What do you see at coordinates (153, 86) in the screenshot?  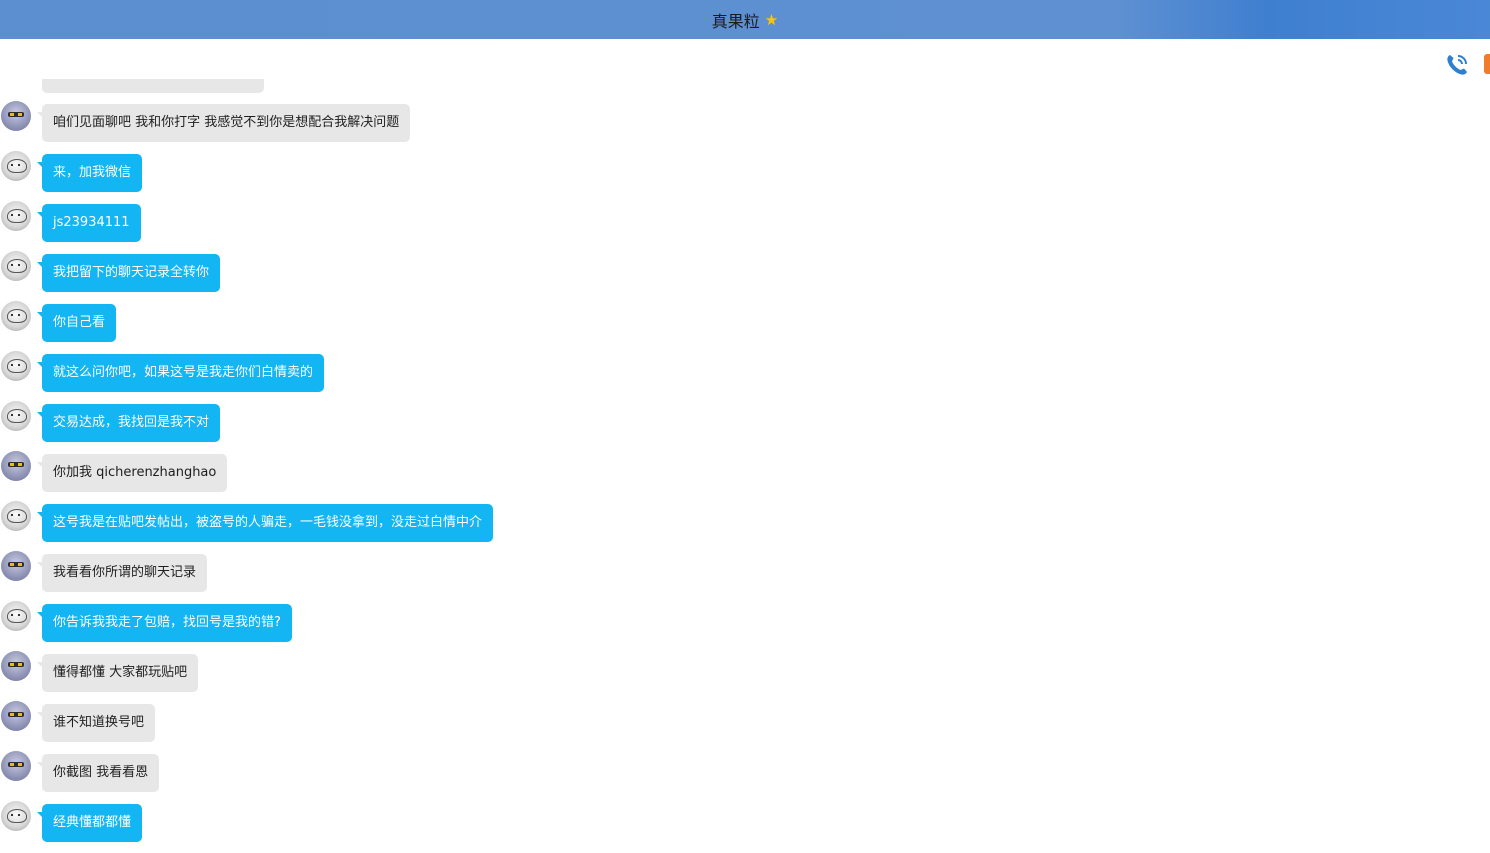 I see `partial-message-bubble` at bounding box center [153, 86].